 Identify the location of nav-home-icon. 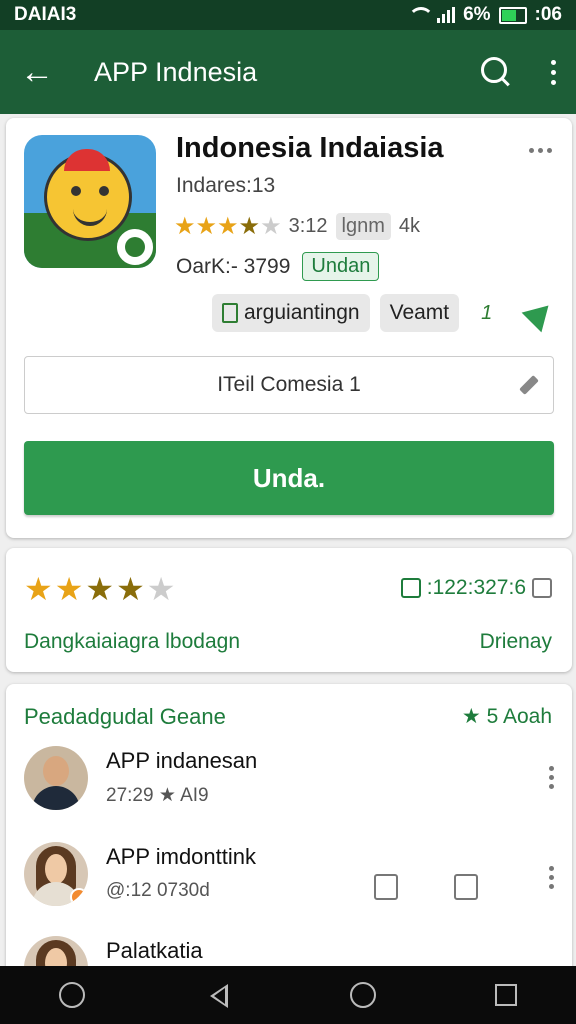
(363, 995).